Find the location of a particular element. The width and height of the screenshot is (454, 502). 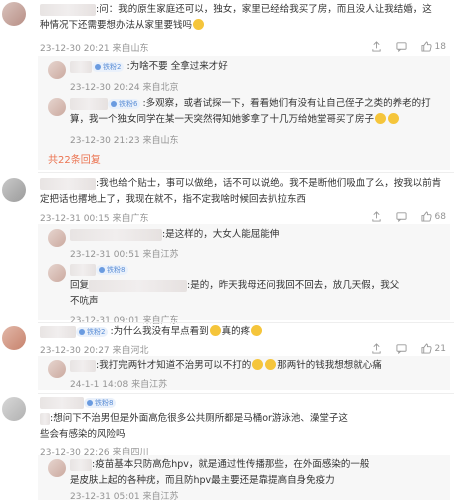

like-count: 18 is located at coordinates (440, 46).